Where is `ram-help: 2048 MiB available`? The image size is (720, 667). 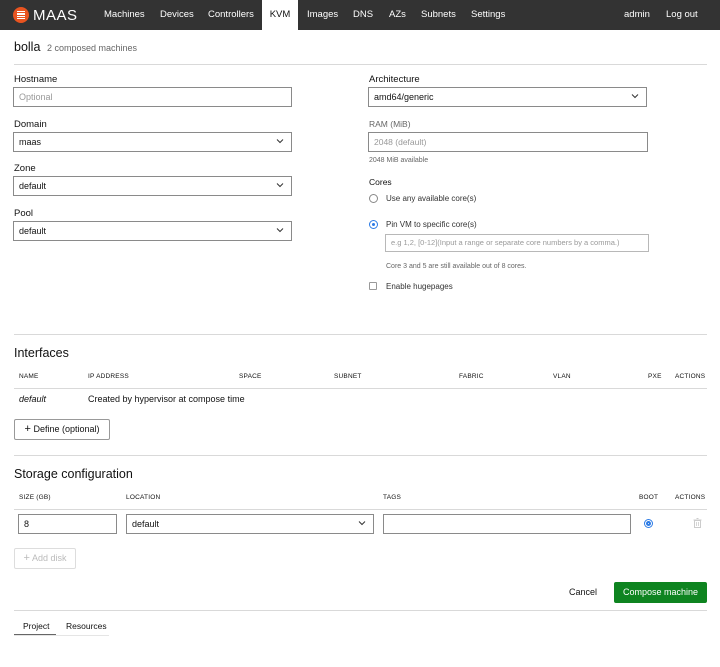 ram-help: 2048 MiB available is located at coordinates (399, 160).